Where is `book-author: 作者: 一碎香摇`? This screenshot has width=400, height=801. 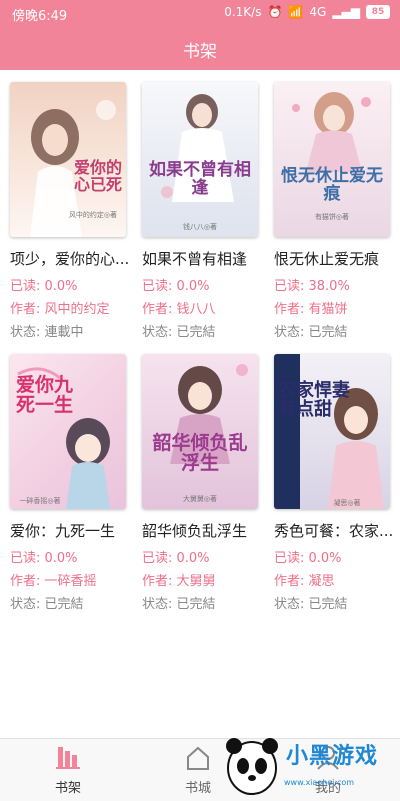
book-author: 作者: 一碎香摇 is located at coordinates (53, 581).